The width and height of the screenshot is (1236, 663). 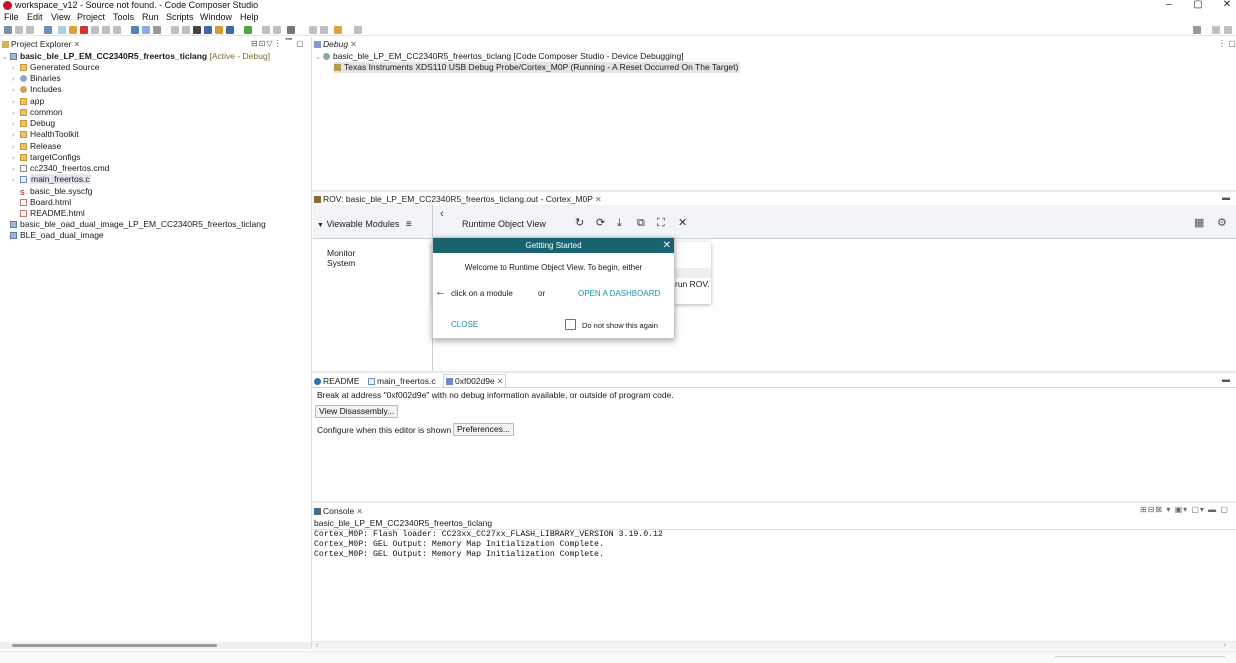 What do you see at coordinates (197, 30) in the screenshot?
I see `build-icon` at bounding box center [197, 30].